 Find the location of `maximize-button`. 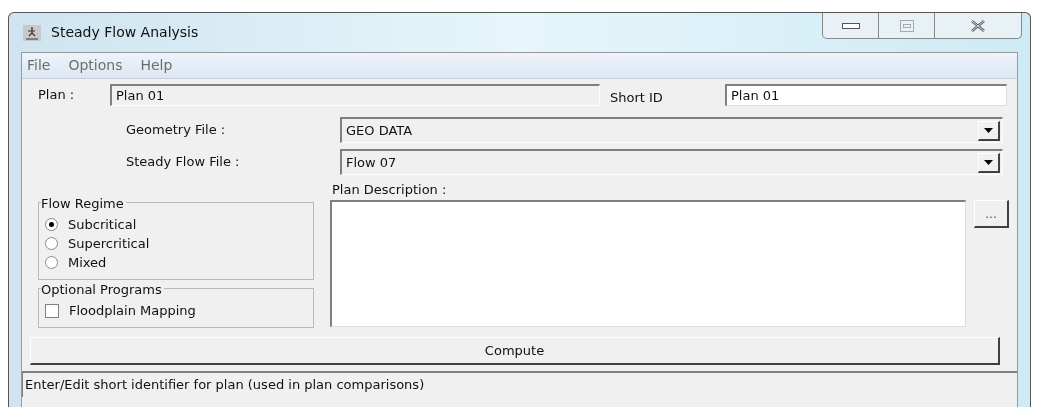

maximize-button is located at coordinates (906, 26).